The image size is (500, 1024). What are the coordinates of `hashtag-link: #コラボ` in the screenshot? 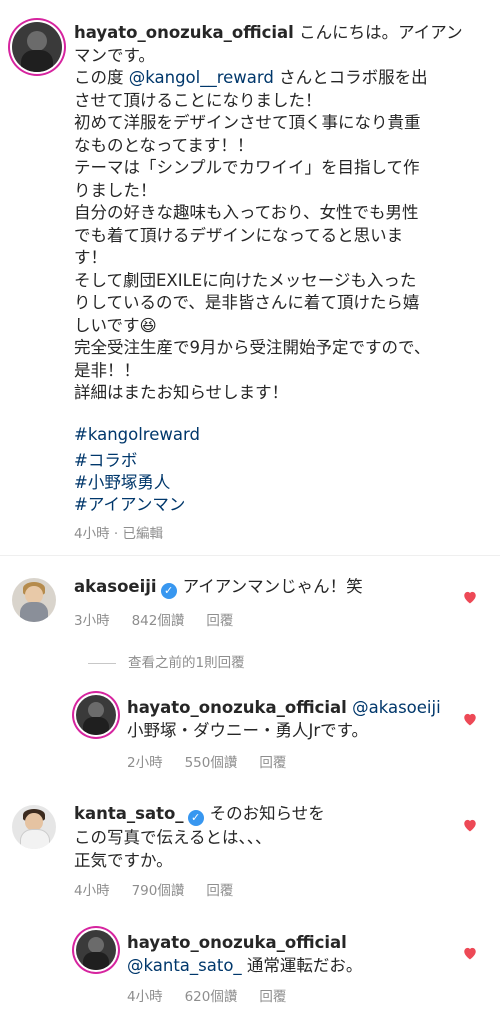 It's located at (105, 459).